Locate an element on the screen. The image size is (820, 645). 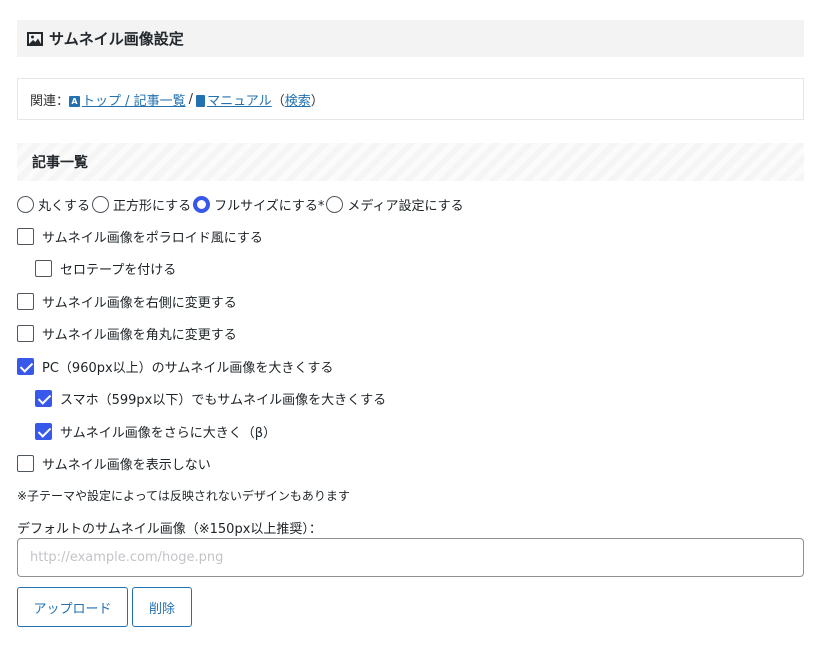
image-icon is located at coordinates (35, 38).